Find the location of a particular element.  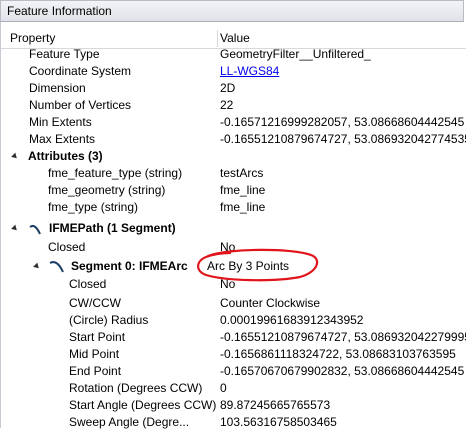

row-coordinate-system: Coordinate System LL-WGS84 is located at coordinates (233, 71).